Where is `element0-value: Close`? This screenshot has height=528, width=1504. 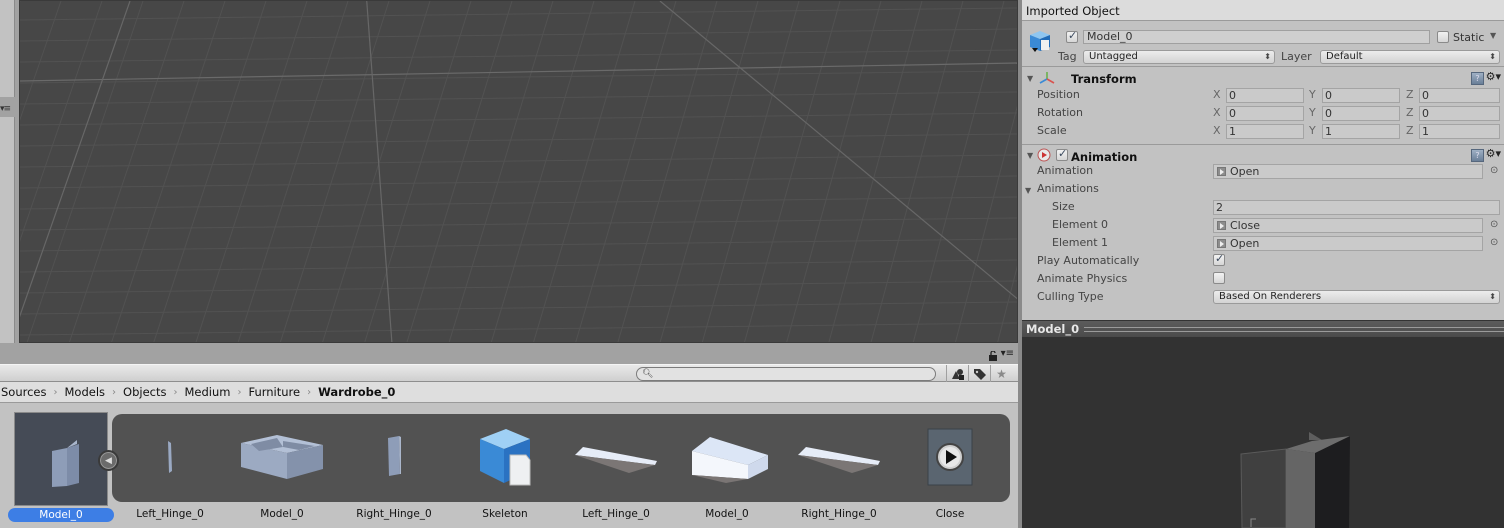 element0-value: Close is located at coordinates (1245, 225).